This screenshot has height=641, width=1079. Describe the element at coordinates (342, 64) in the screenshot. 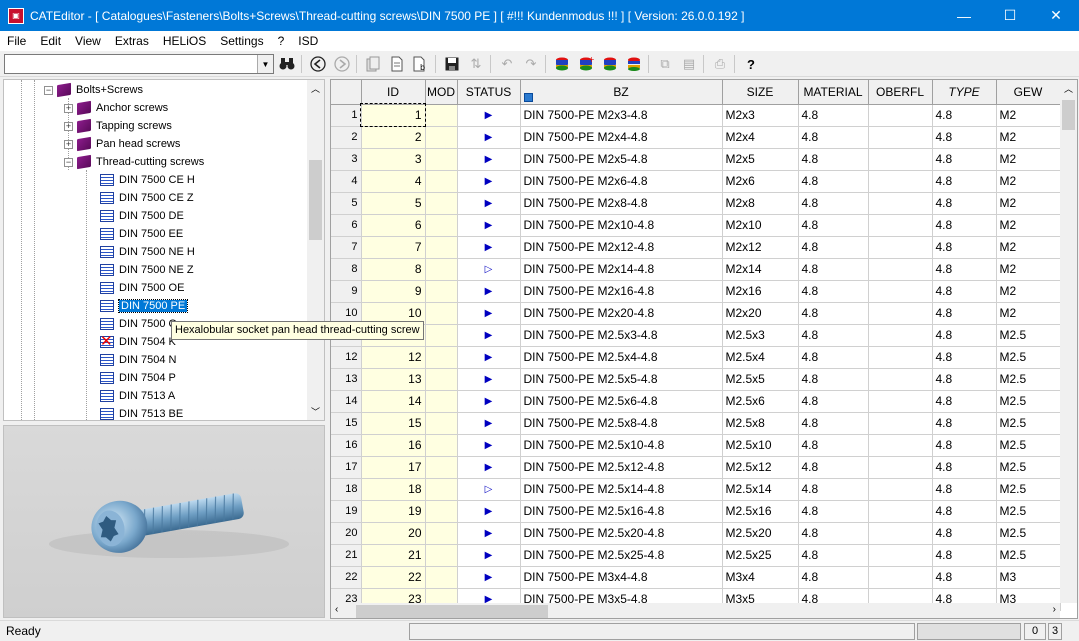

I see `forward-icon` at that location.